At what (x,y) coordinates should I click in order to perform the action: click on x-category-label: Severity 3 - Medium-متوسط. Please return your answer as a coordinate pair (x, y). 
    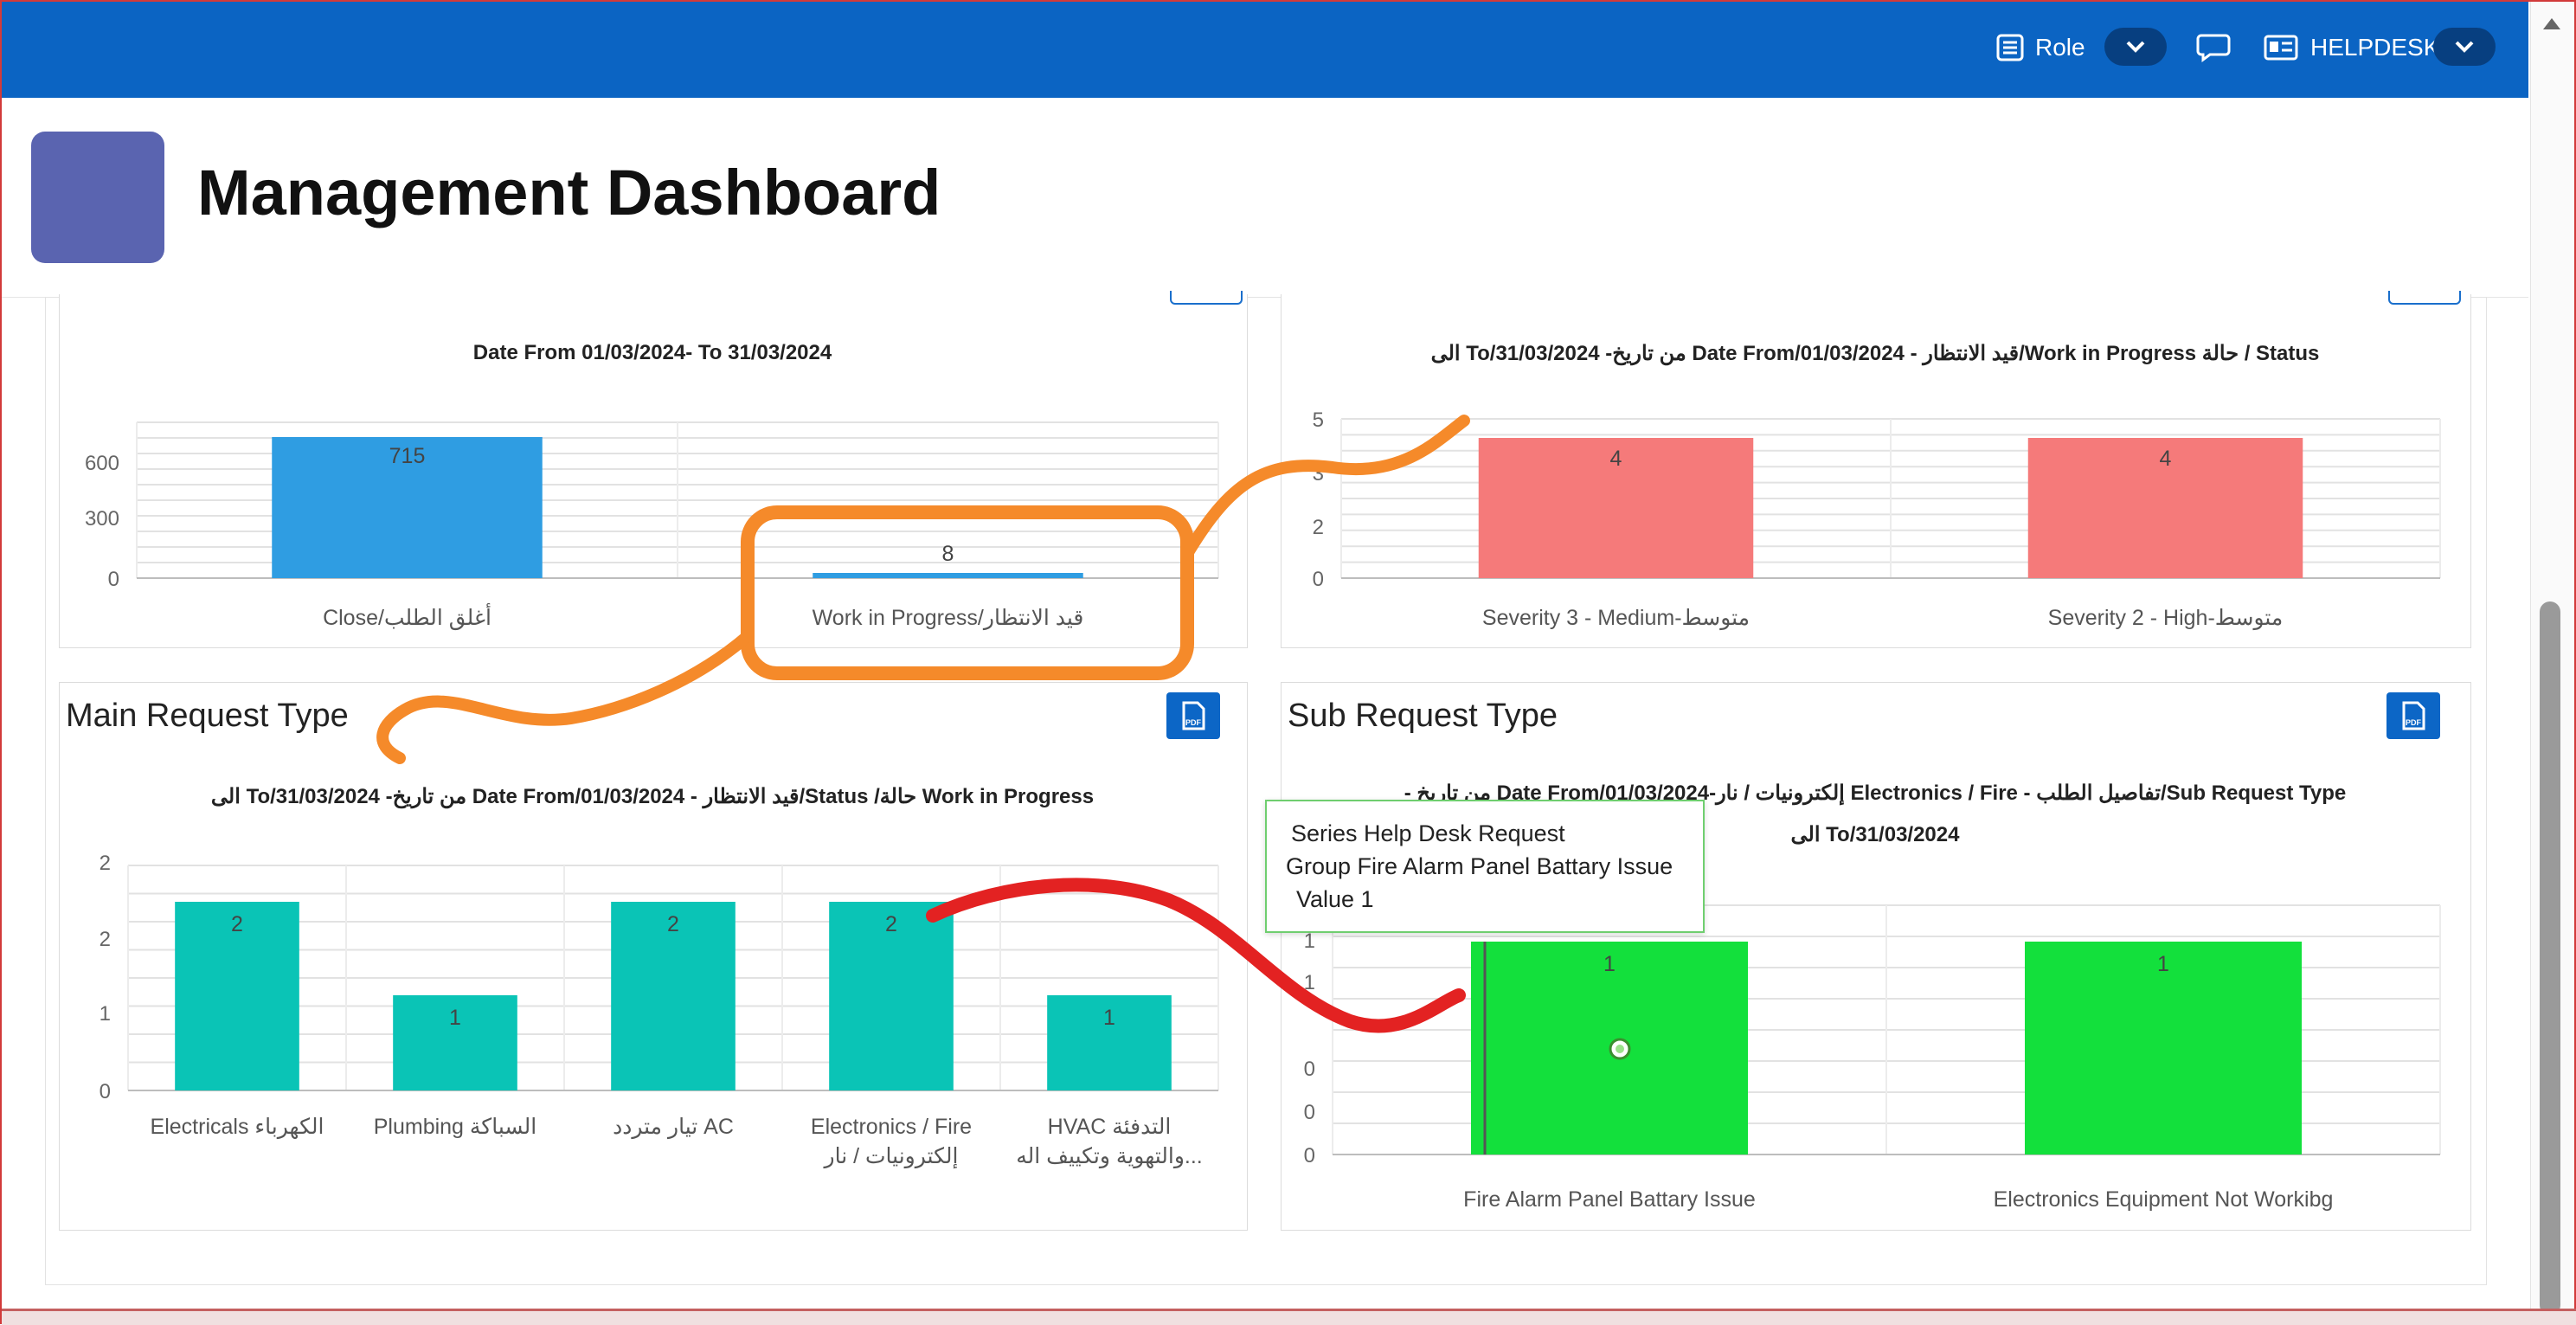
    Looking at the image, I should click on (1616, 618).